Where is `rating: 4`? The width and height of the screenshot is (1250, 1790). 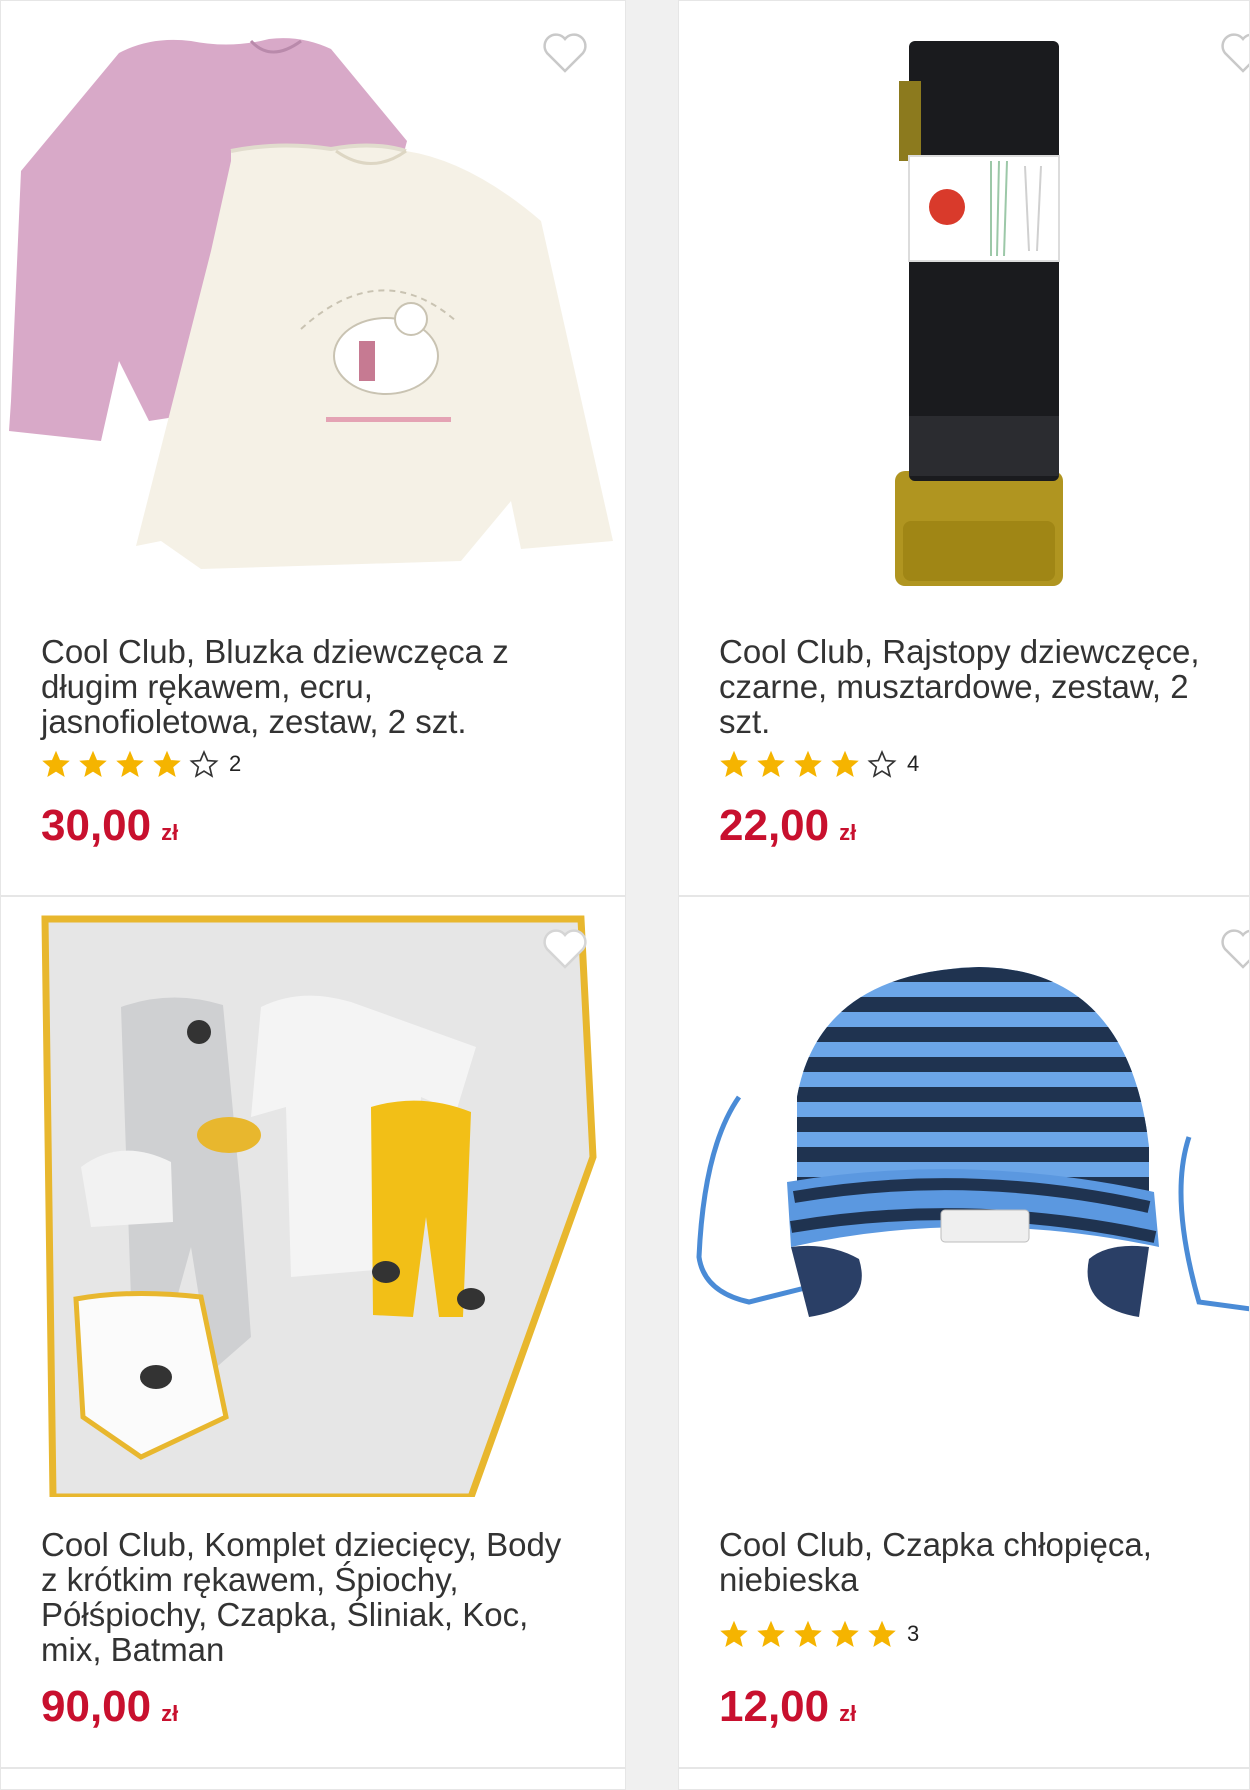 rating: 4 is located at coordinates (819, 764).